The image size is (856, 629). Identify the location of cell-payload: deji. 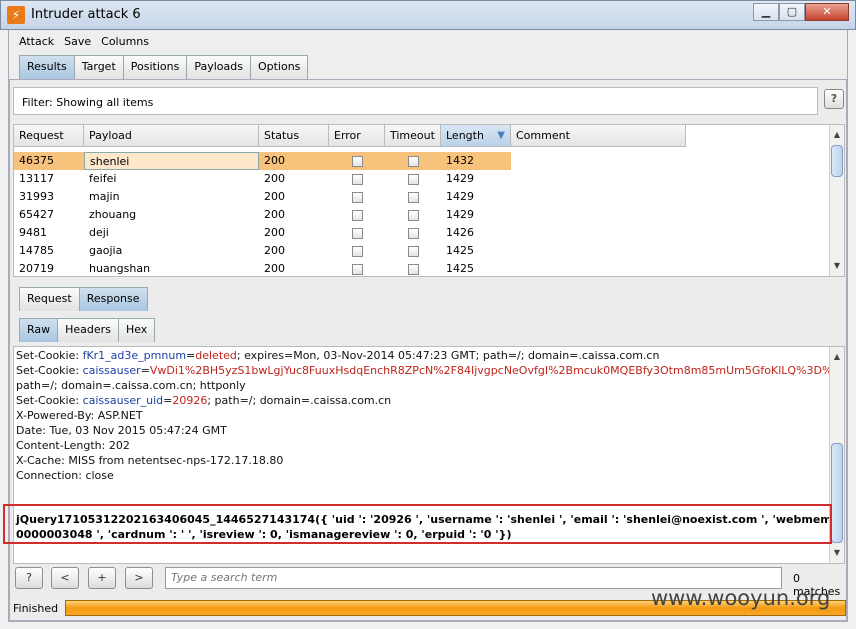
(99, 232).